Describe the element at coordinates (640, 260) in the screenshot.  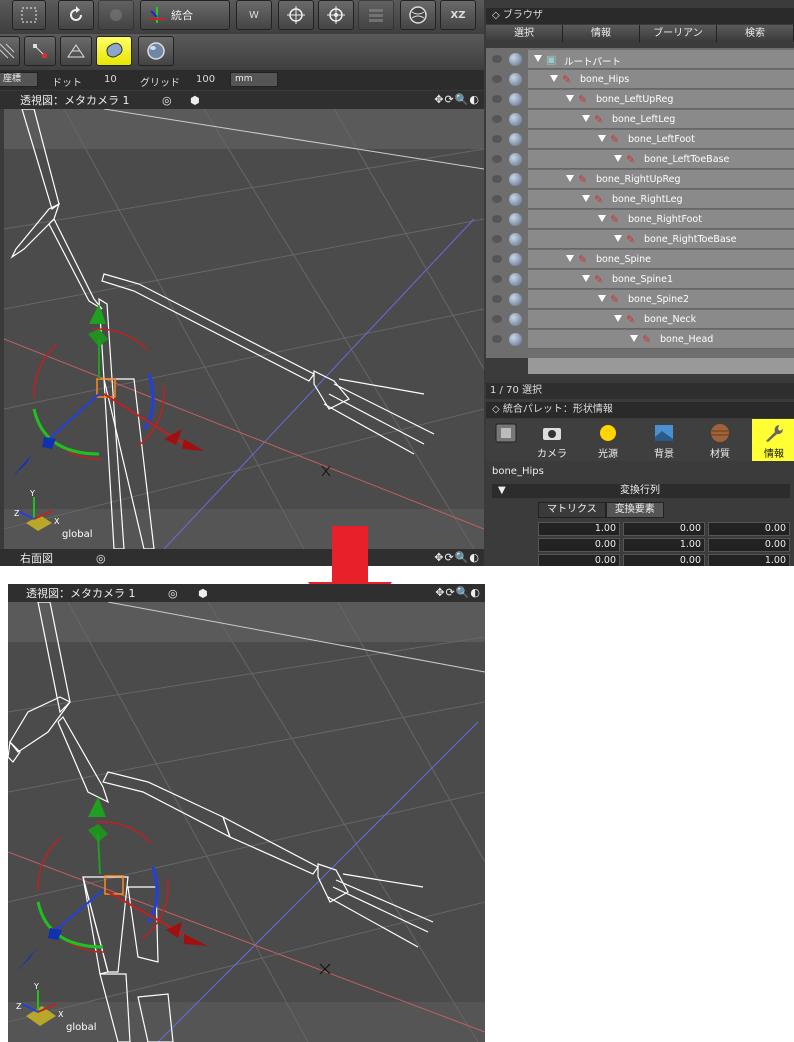
I see `tree-row: ✎ bone_Spine` at that location.